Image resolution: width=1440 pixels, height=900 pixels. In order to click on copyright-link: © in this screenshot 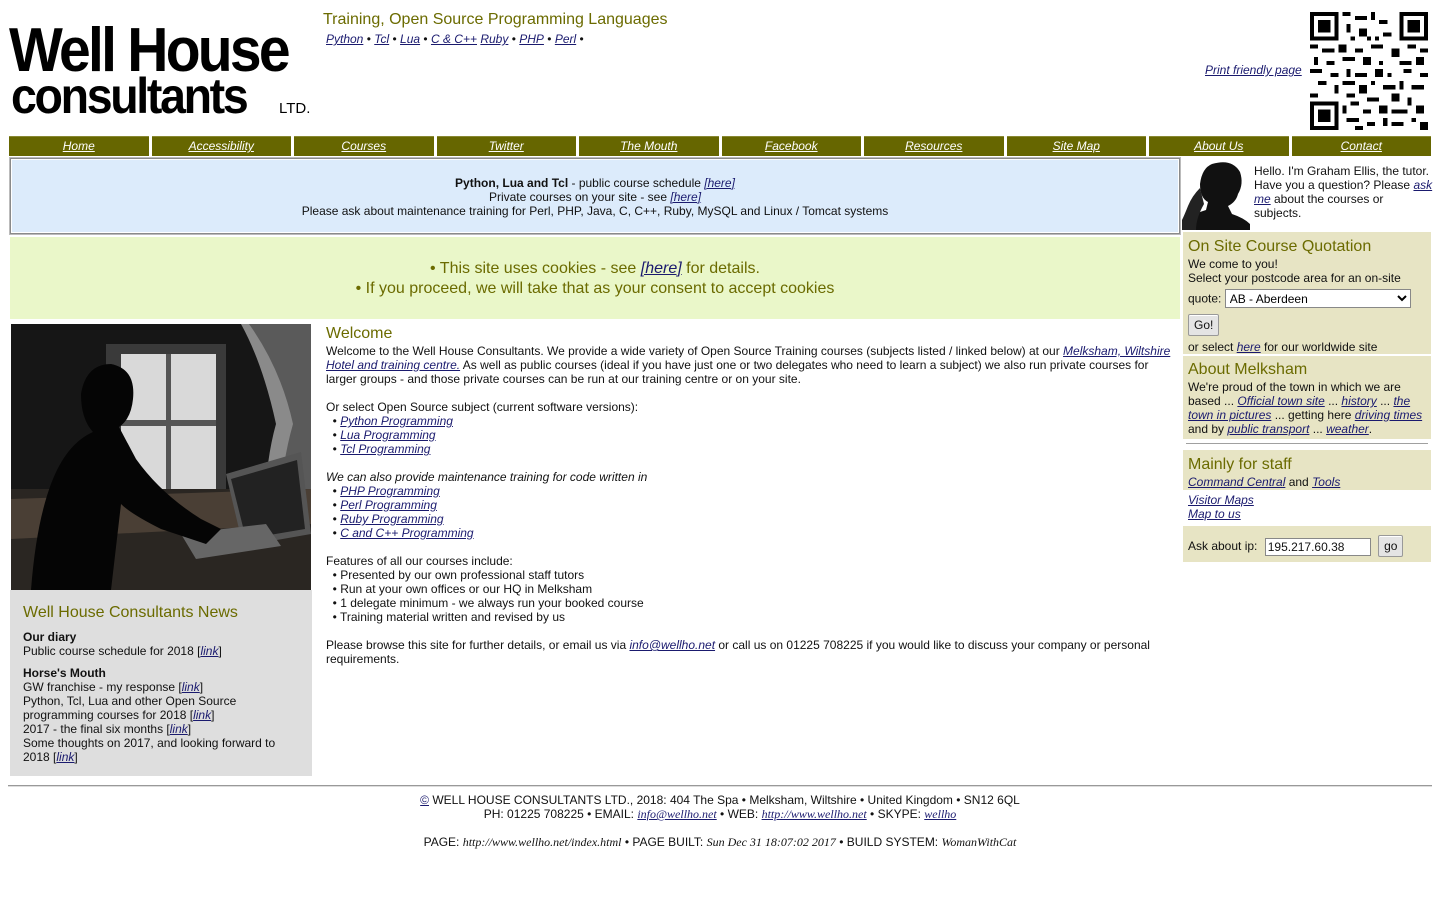, I will do `click(424, 800)`.